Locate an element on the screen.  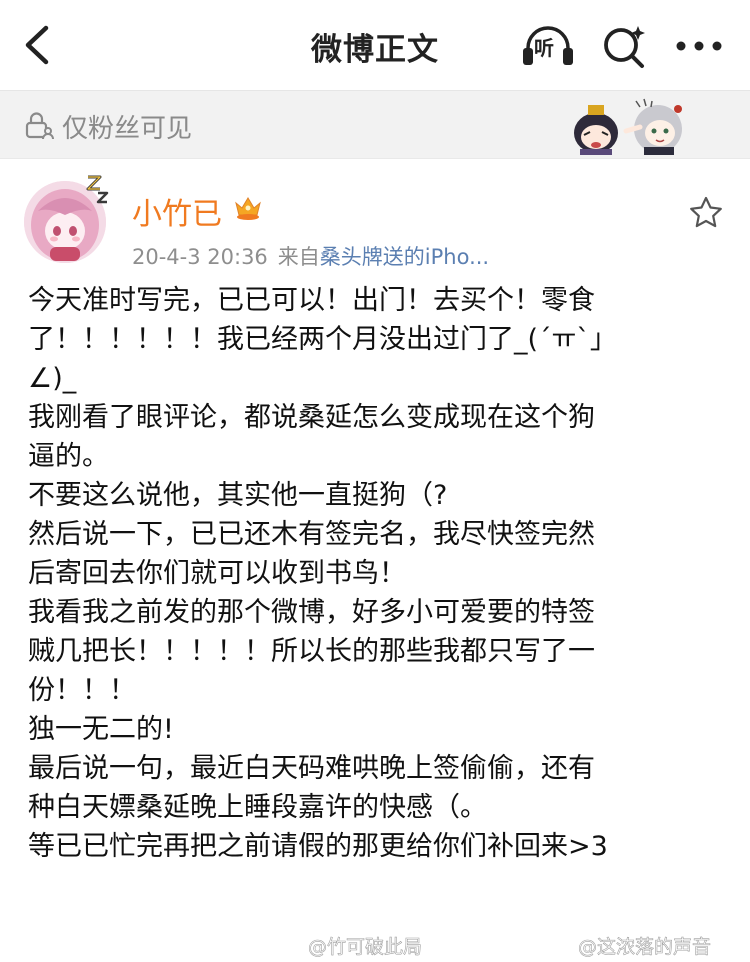
content-line: 我刚看了眼评论，都说桑延怎么变成现在这个狗 is located at coordinates (311, 417).